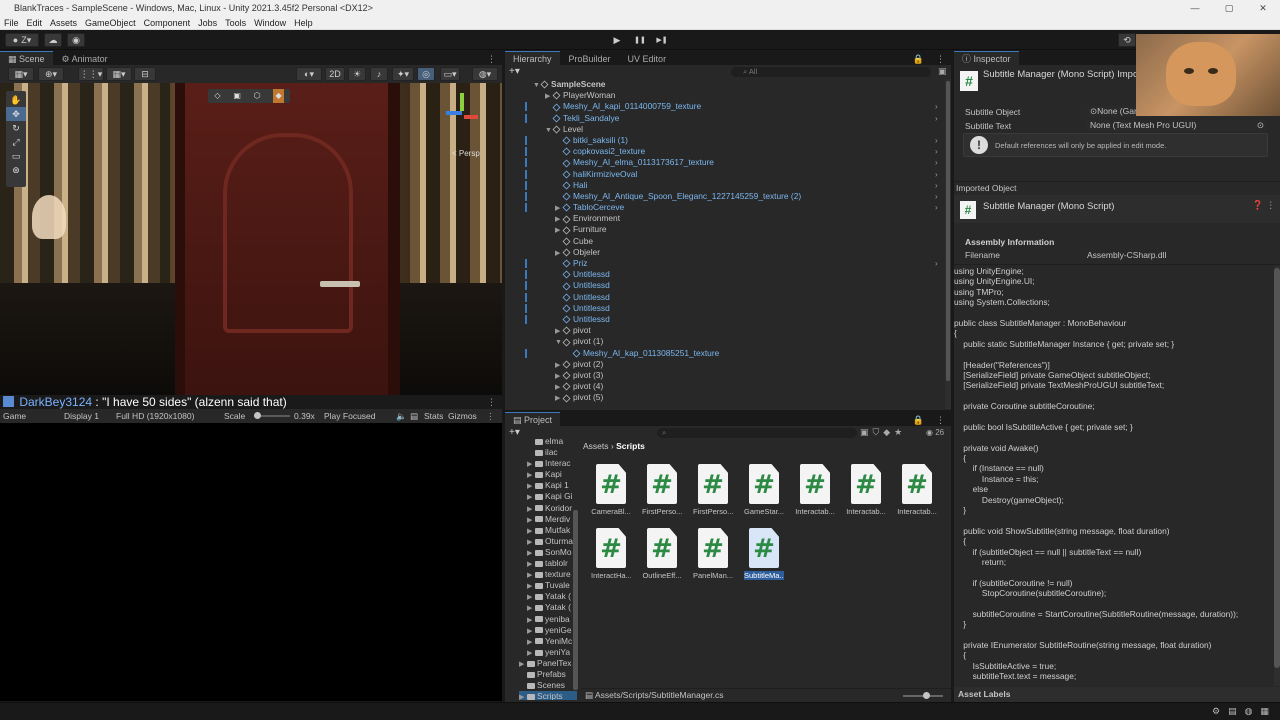  Describe the element at coordinates (237, 96) in the screenshot. I see `vertex-mode-icon: ▣` at that location.